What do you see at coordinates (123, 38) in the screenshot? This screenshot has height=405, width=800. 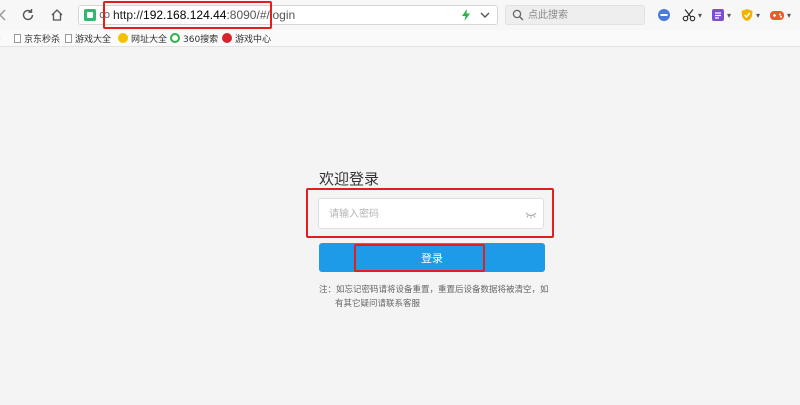 I see `globe-icon` at bounding box center [123, 38].